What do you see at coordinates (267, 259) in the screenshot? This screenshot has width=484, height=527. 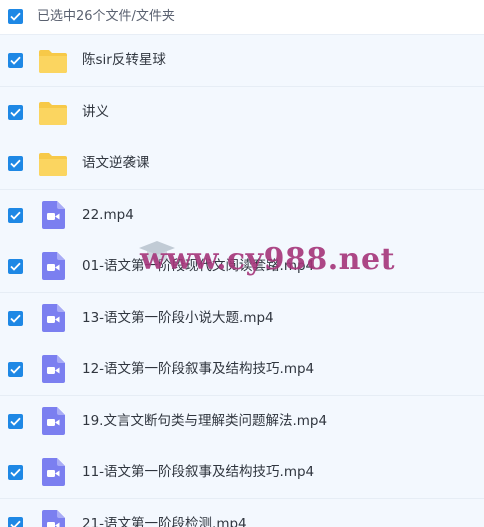 I see `watermark-text: www.cy988.net` at bounding box center [267, 259].